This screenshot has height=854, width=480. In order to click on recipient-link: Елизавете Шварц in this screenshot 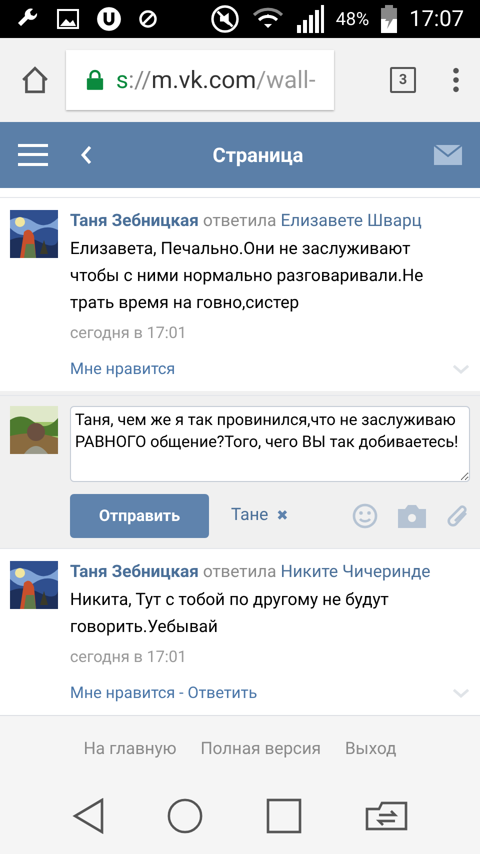, I will do `click(351, 221)`.